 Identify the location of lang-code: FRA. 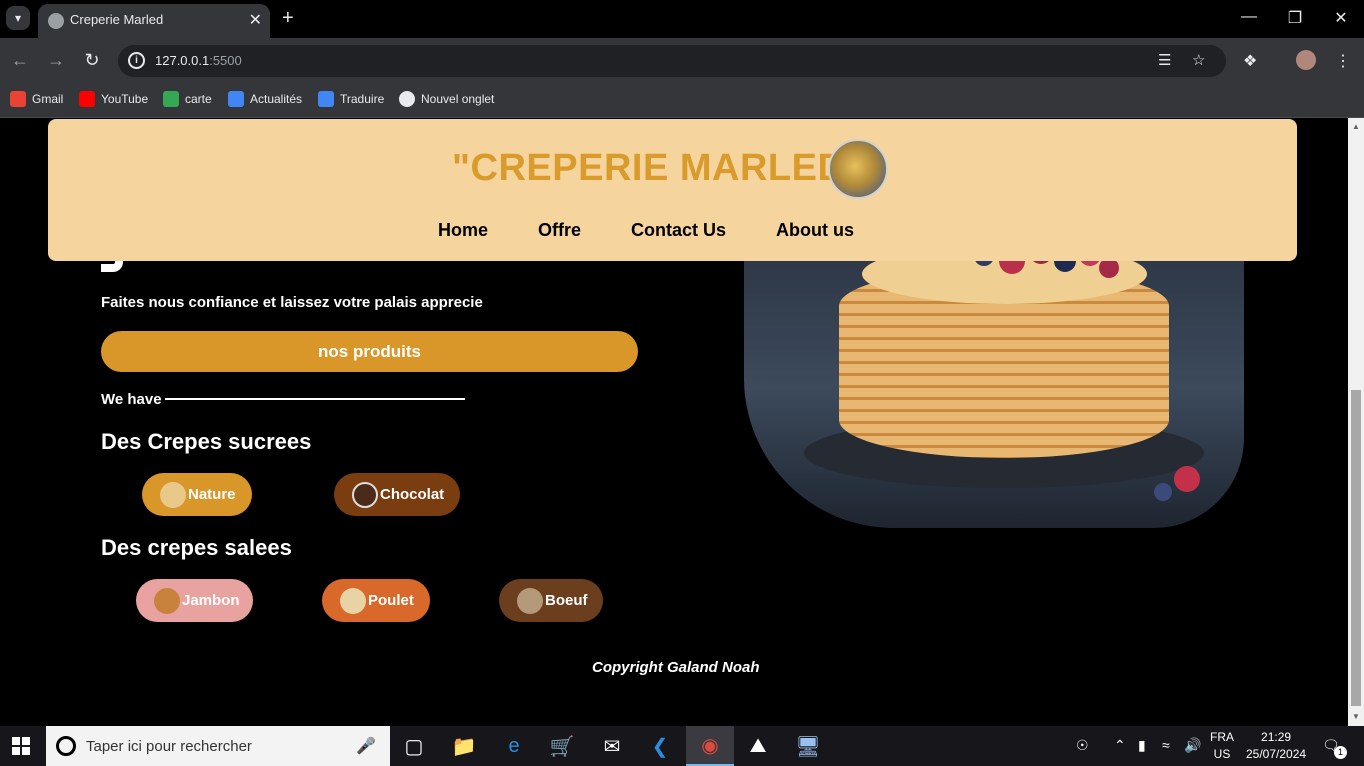
(1222, 737).